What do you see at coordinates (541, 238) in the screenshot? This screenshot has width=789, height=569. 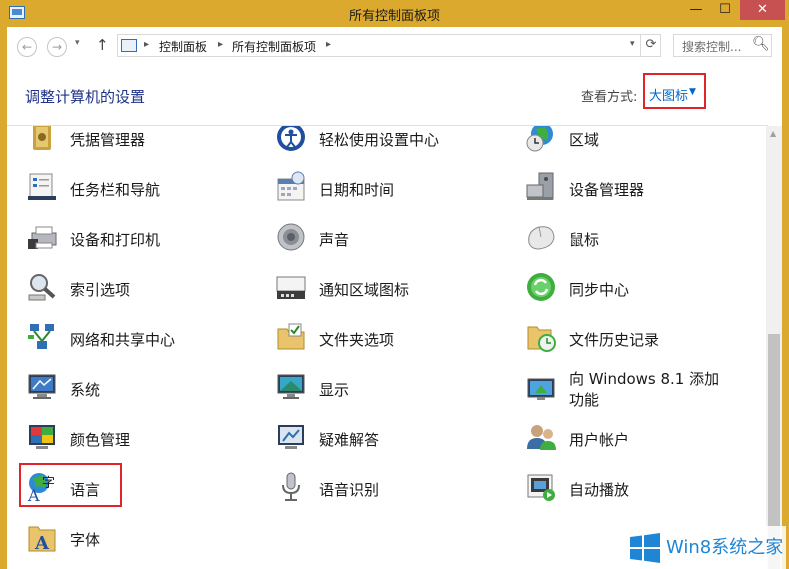 I see `mouse-icon` at bounding box center [541, 238].